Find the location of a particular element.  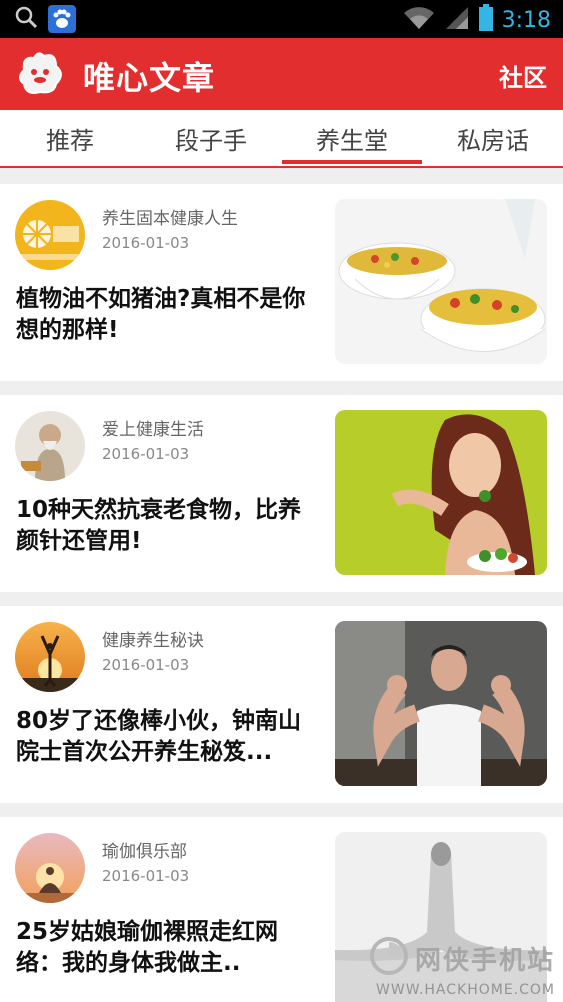

author-name: 健康养生秘诀 is located at coordinates (153, 641).